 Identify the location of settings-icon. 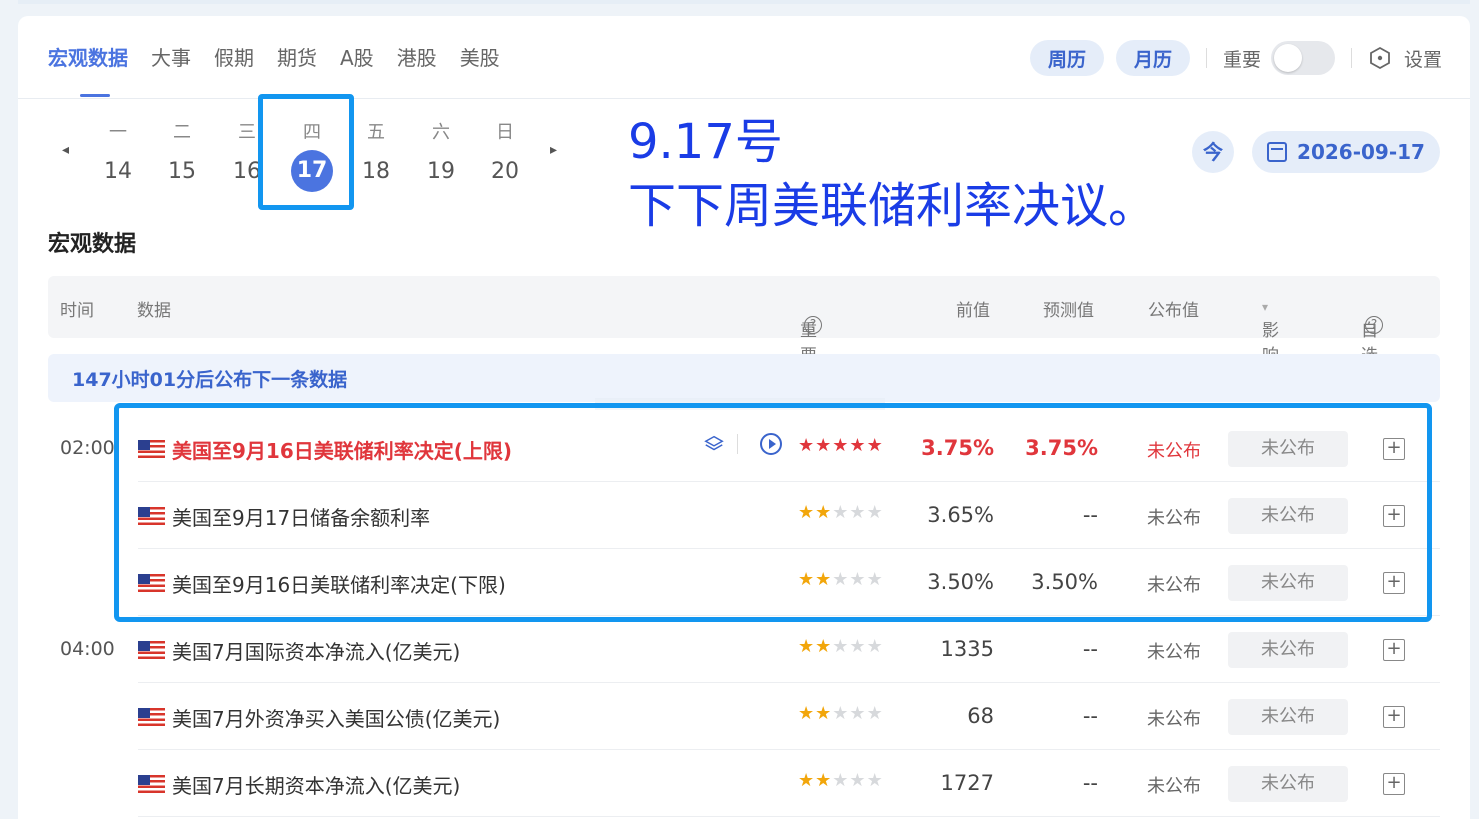
(1380, 58).